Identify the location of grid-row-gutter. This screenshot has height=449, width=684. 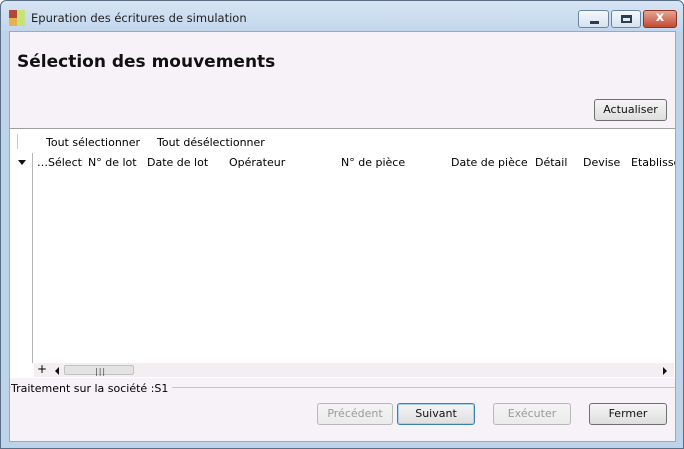
(32, 258).